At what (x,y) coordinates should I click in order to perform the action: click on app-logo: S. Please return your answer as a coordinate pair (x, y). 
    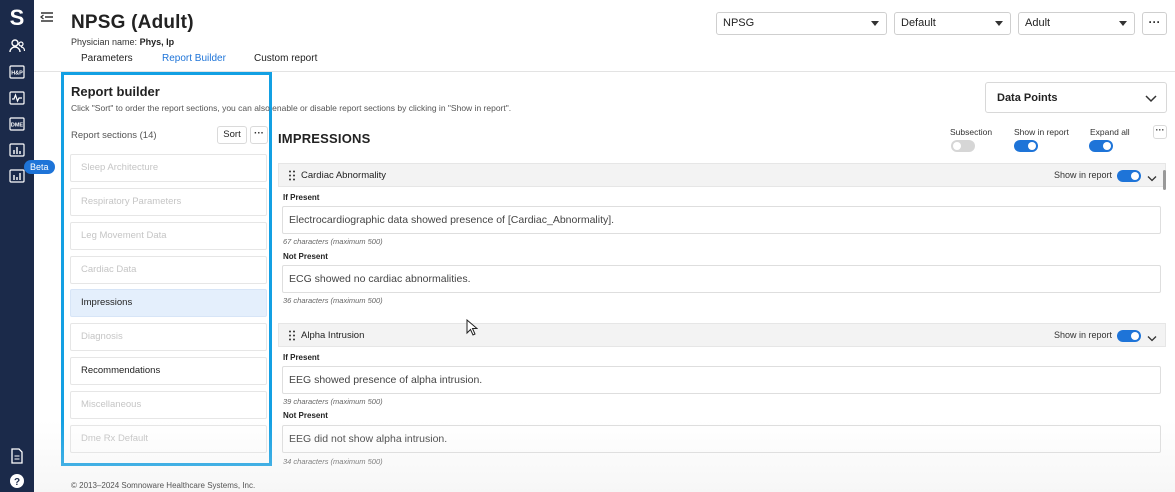
    Looking at the image, I should click on (17, 18).